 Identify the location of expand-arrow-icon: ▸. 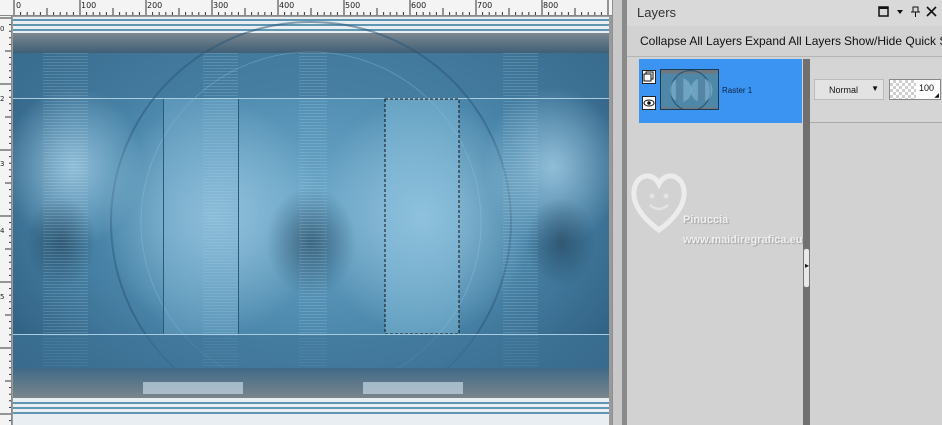
(807, 265).